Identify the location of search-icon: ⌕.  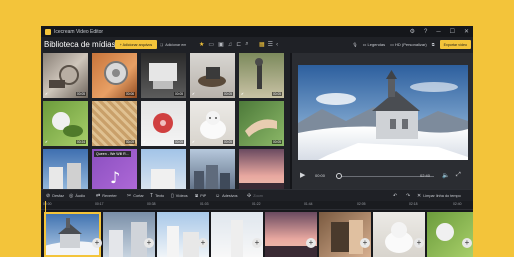
(246, 44).